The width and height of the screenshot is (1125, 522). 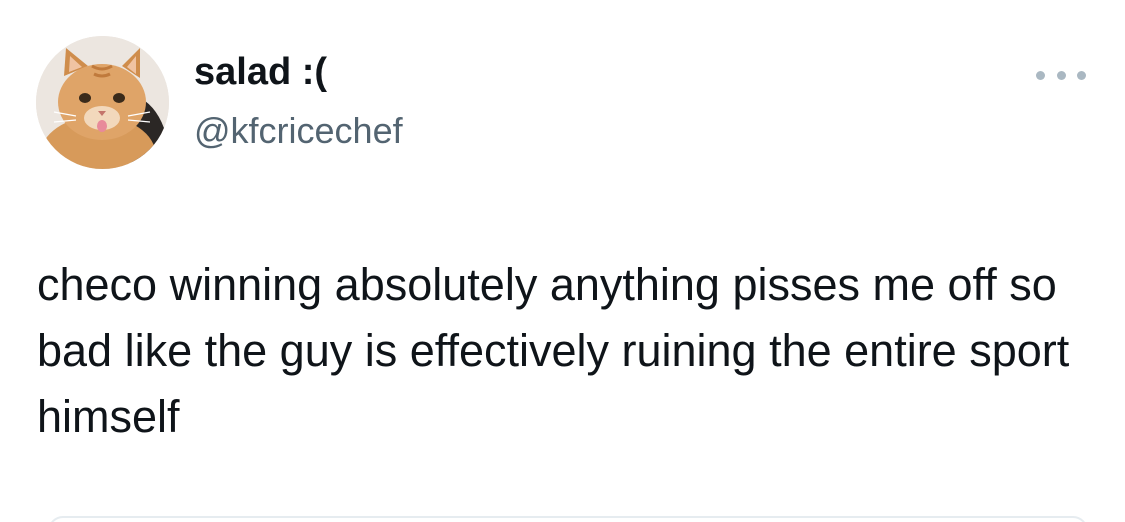 I want to click on more-options-icon, so click(x=1061, y=75).